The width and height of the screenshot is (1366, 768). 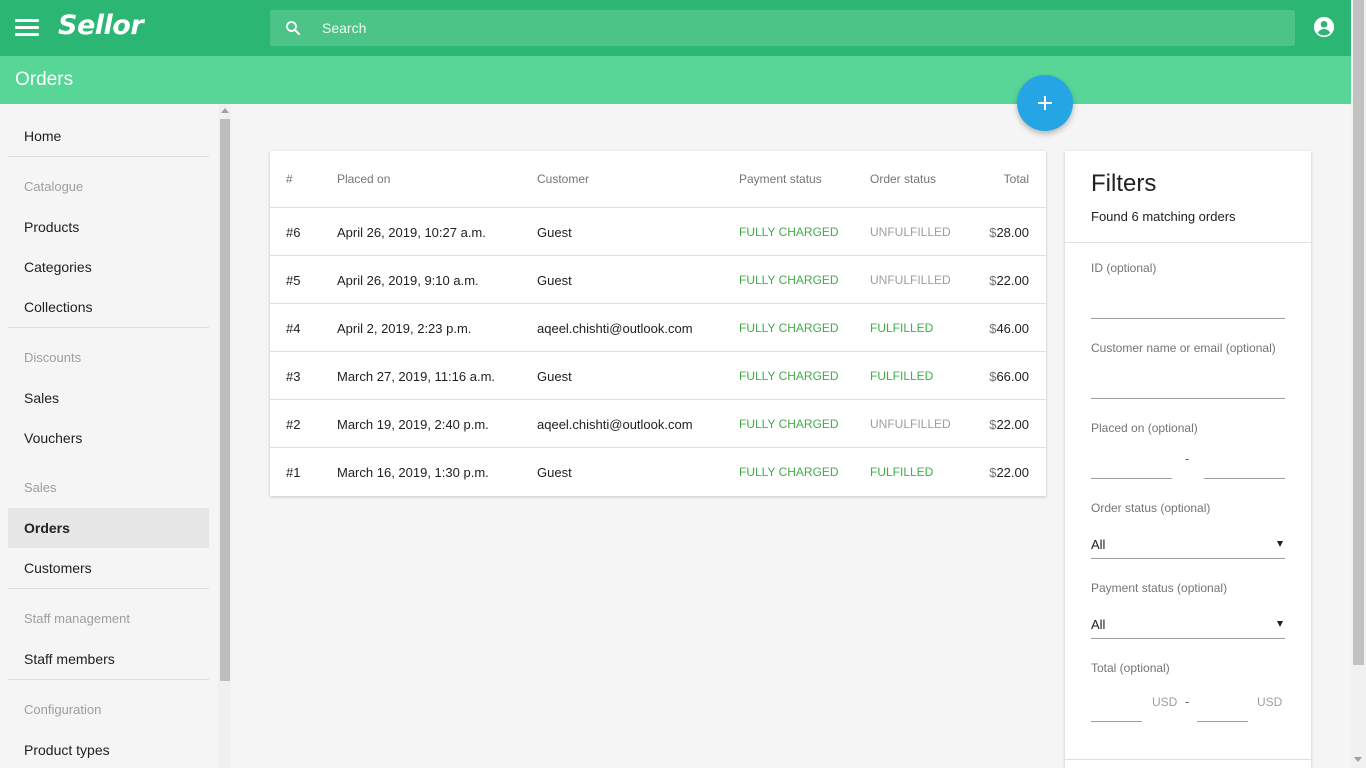 I want to click on placed-on-to-input, so click(x=1244, y=466).